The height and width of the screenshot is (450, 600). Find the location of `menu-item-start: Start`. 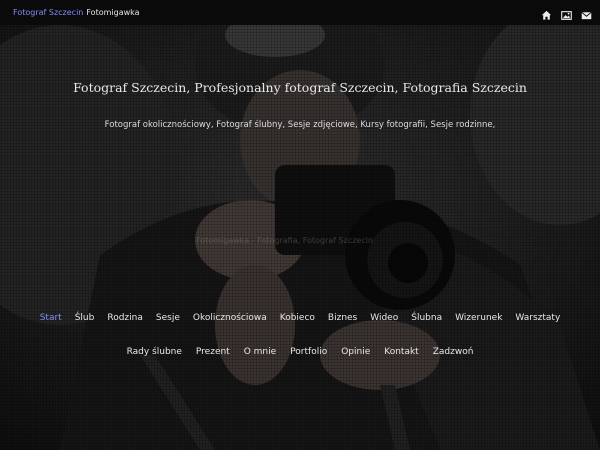

menu-item-start: Start is located at coordinates (51, 318).